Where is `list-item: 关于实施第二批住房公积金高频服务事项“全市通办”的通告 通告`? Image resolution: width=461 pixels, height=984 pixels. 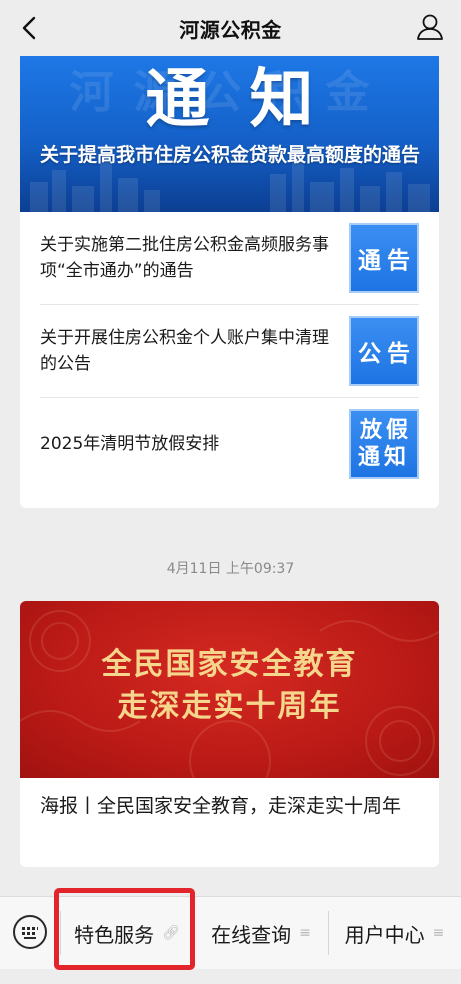
list-item: 关于实施第二批住房公积金高频服务事项“全市通办”的通告 通告 is located at coordinates (229, 258).